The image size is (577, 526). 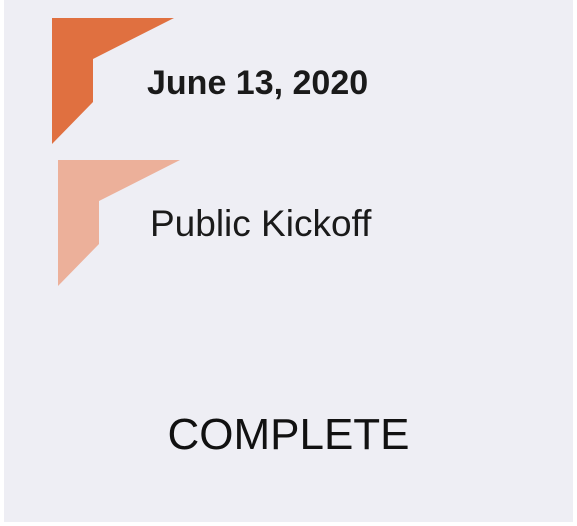 I want to click on milestone-status: COMPLETE, so click(x=288, y=434).